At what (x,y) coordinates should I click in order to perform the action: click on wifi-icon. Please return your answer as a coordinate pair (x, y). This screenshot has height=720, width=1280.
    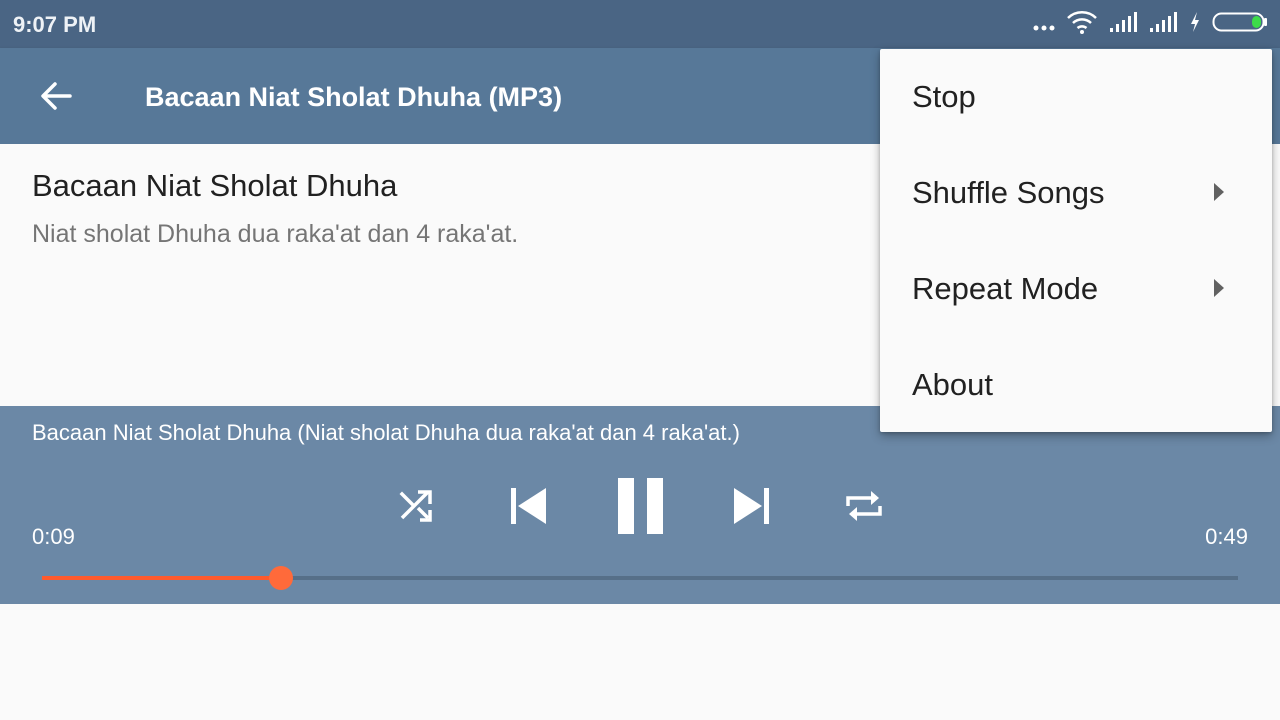
    Looking at the image, I should click on (1082, 24).